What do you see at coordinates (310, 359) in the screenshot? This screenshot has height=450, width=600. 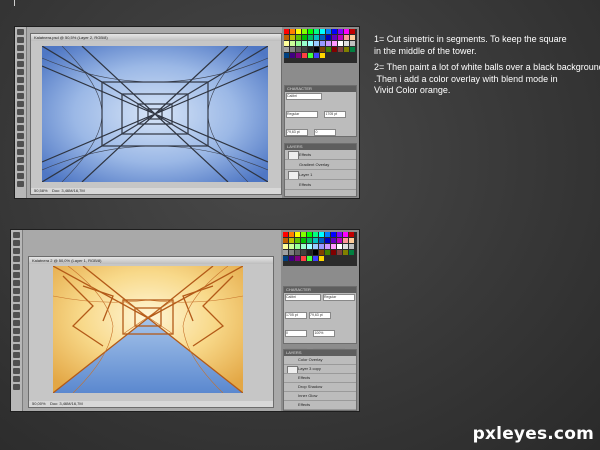 I see `layer-name: Color Overlay` at bounding box center [310, 359].